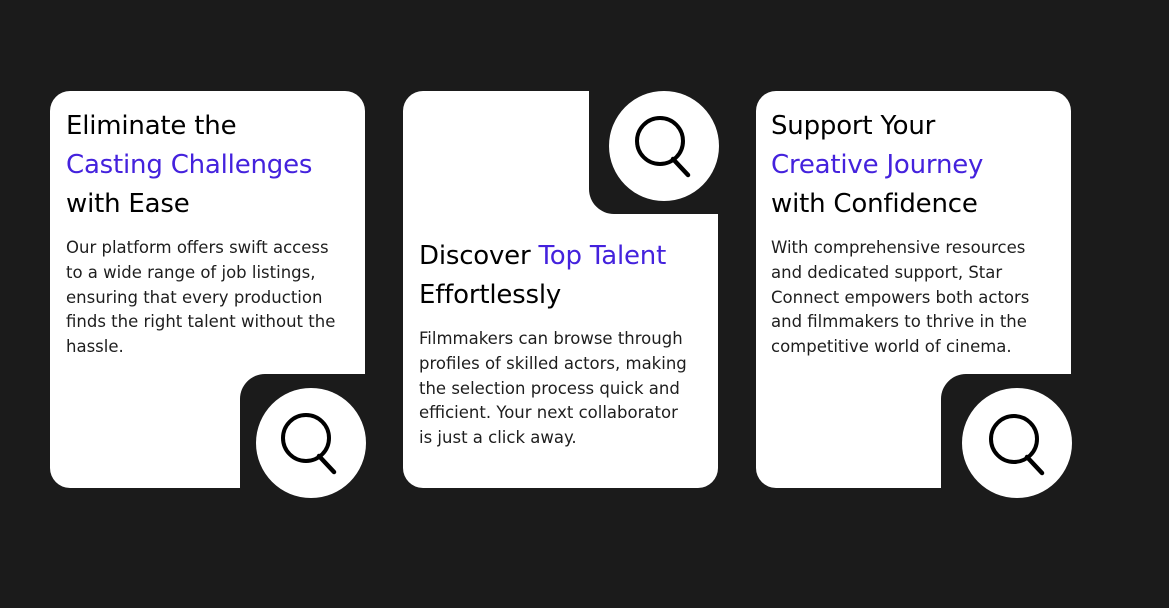 This screenshot has height=608, width=1169. What do you see at coordinates (899, 322) in the screenshot?
I see `card-description-line: and filmmakers to thrive in the` at bounding box center [899, 322].